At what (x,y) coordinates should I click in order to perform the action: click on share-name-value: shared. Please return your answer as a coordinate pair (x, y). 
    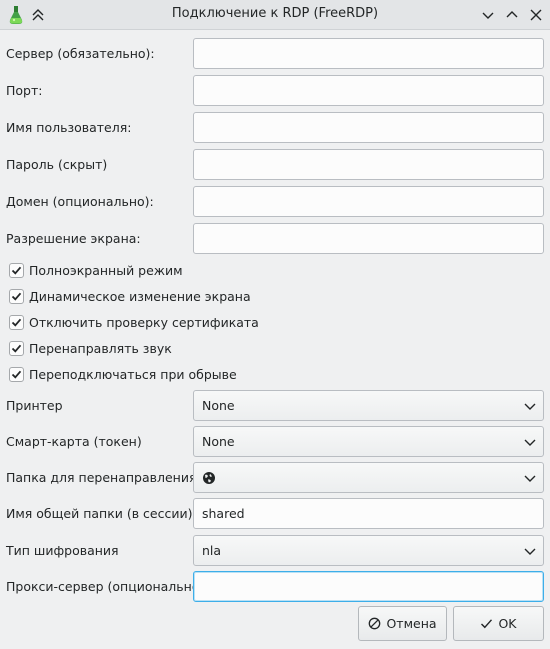
    Looking at the image, I should click on (223, 513).